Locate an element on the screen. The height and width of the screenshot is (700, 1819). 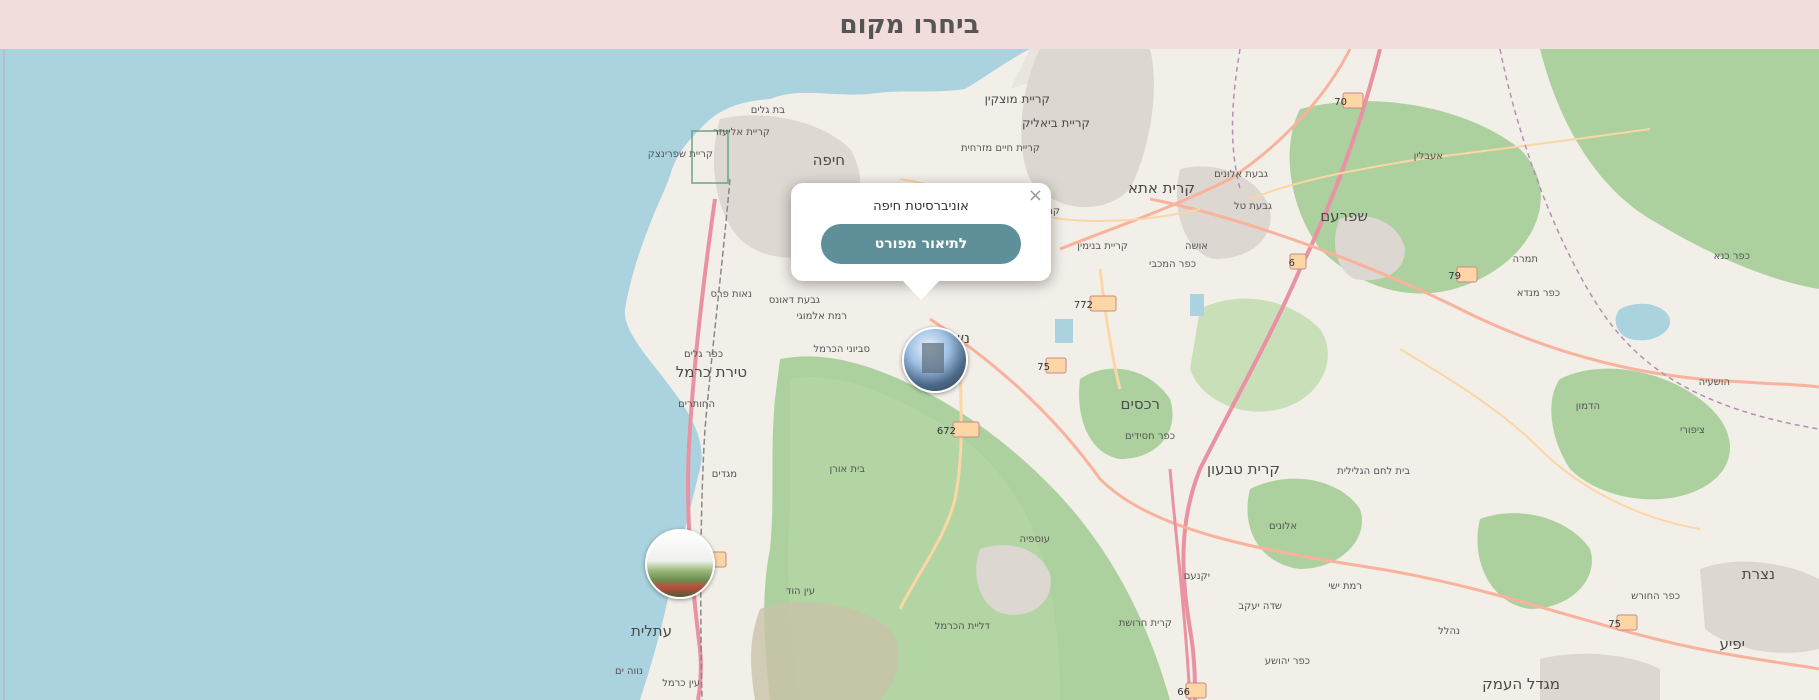
road-shield-6: 6 is located at coordinates (1298, 261).